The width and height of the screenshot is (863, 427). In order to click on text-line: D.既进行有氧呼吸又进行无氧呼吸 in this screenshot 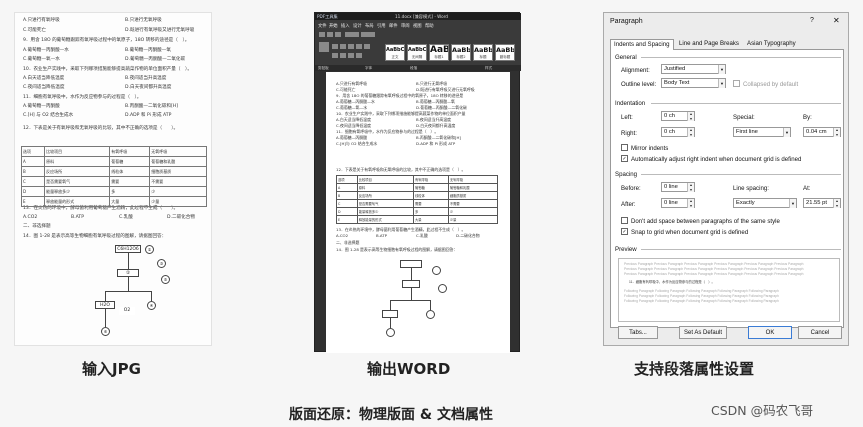, I will do `click(445, 89)`.